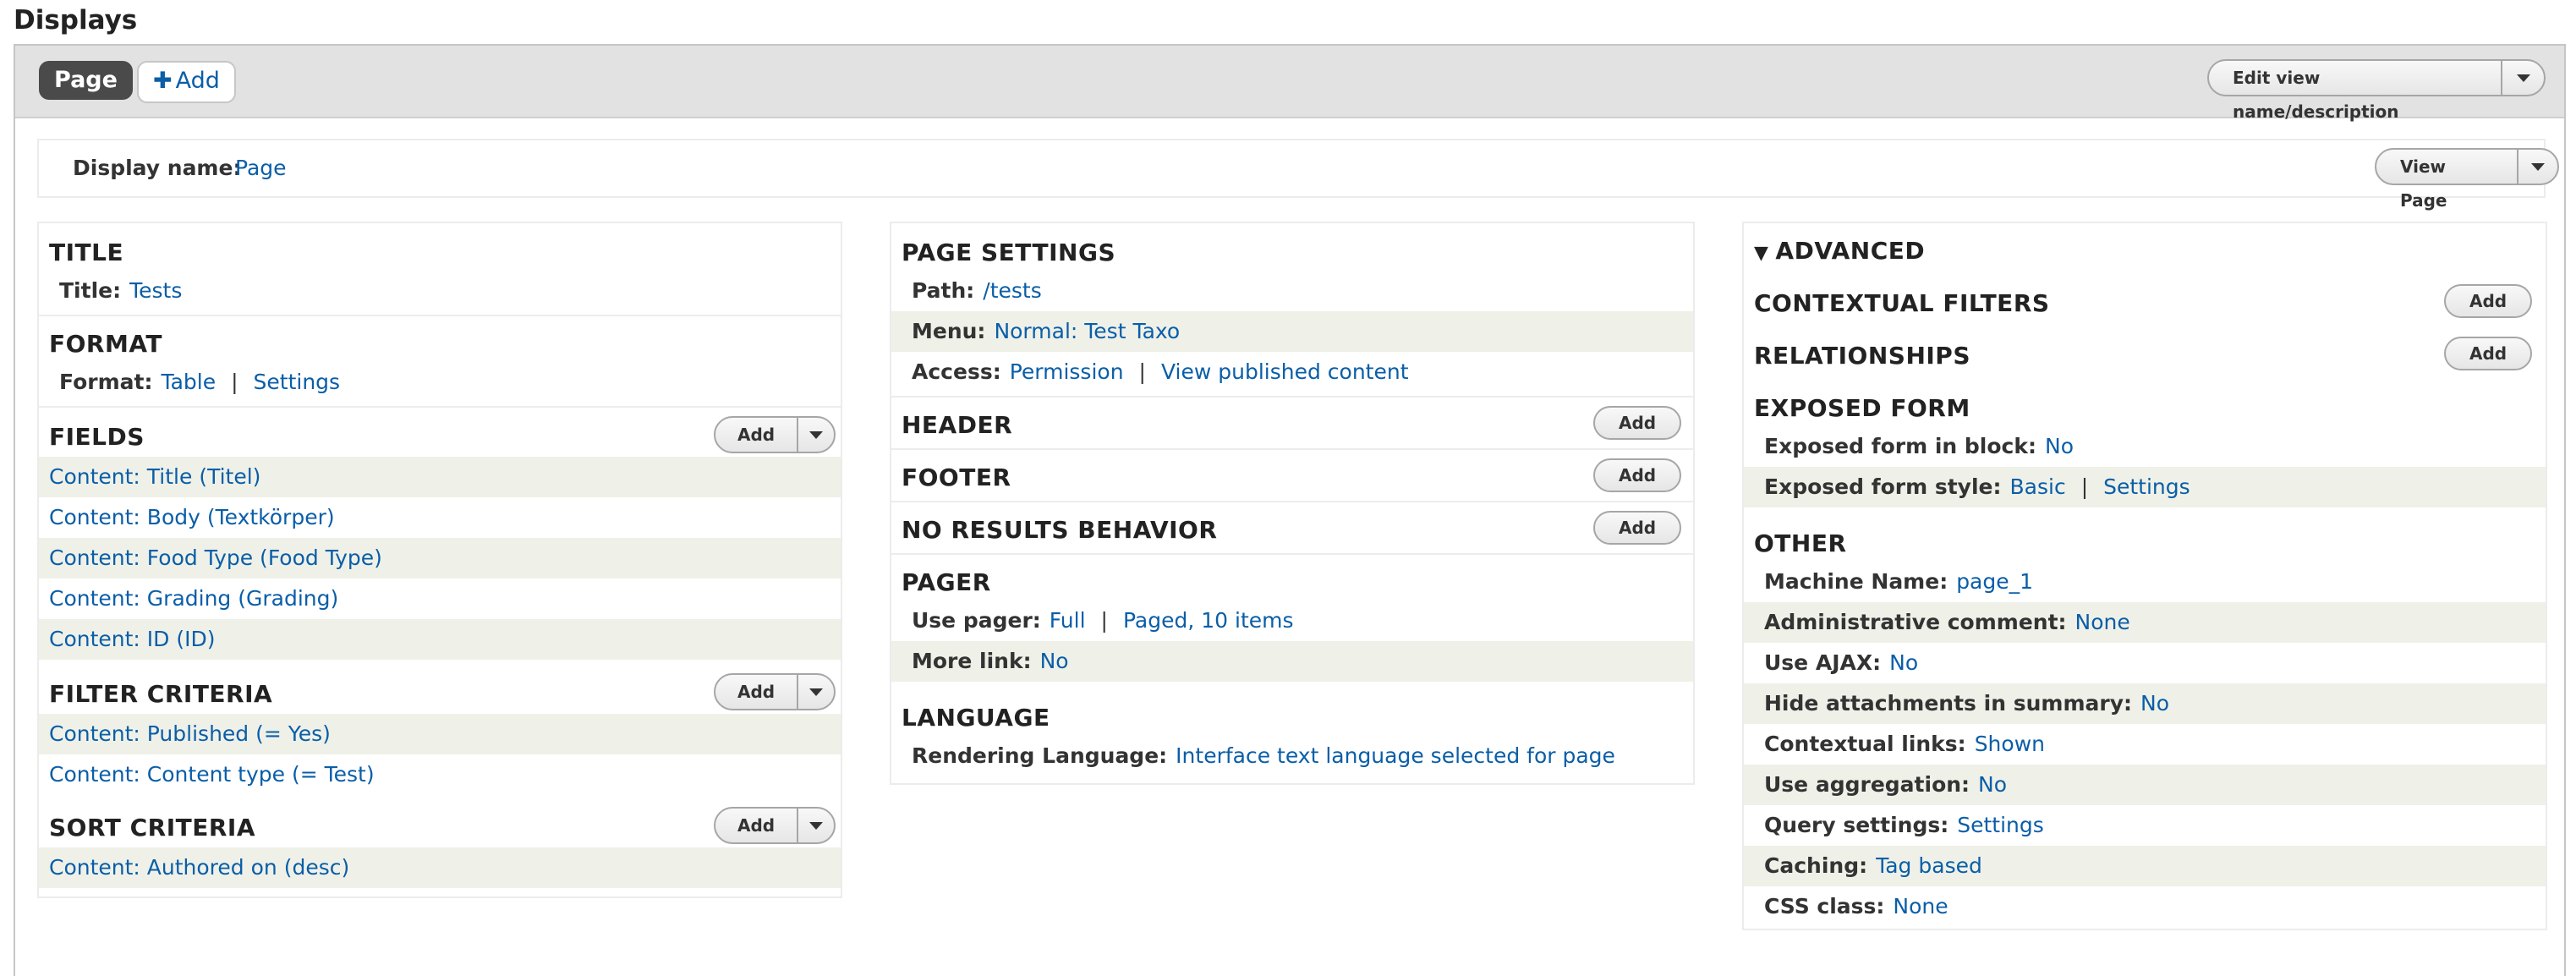  Describe the element at coordinates (188, 382) in the screenshot. I see `format-link: Table` at that location.